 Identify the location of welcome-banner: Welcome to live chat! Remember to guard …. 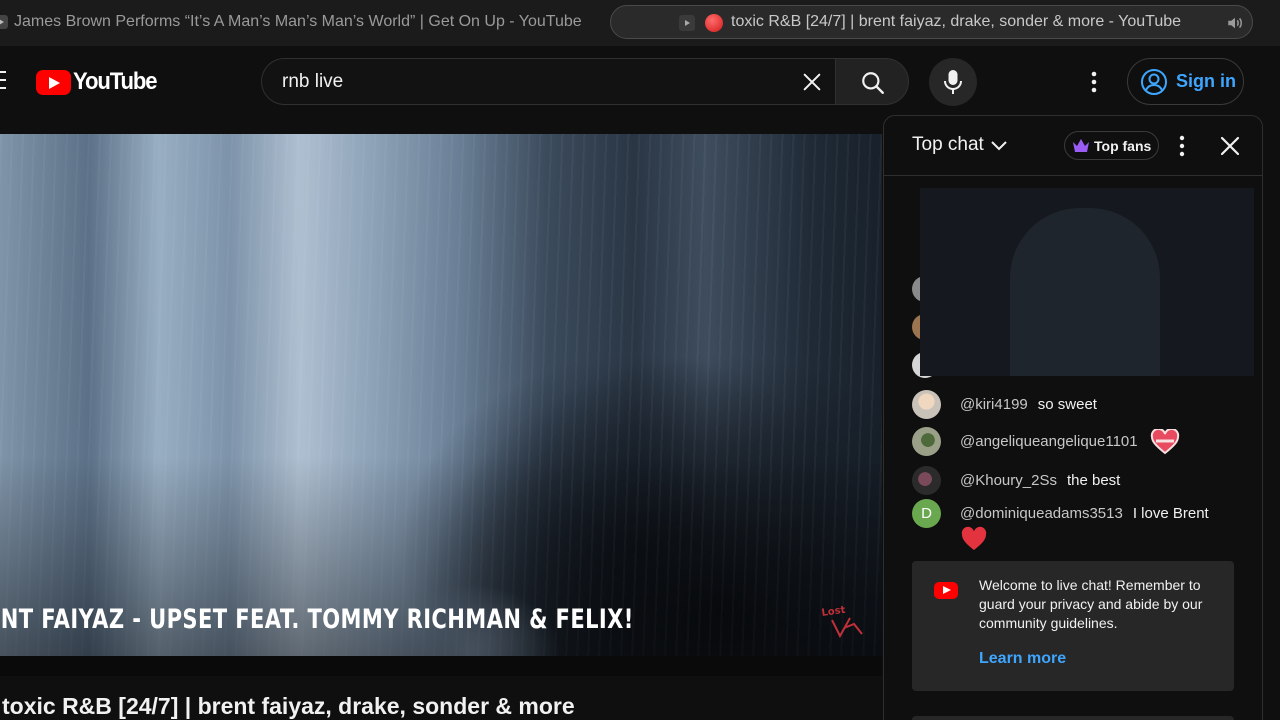
(1073, 626).